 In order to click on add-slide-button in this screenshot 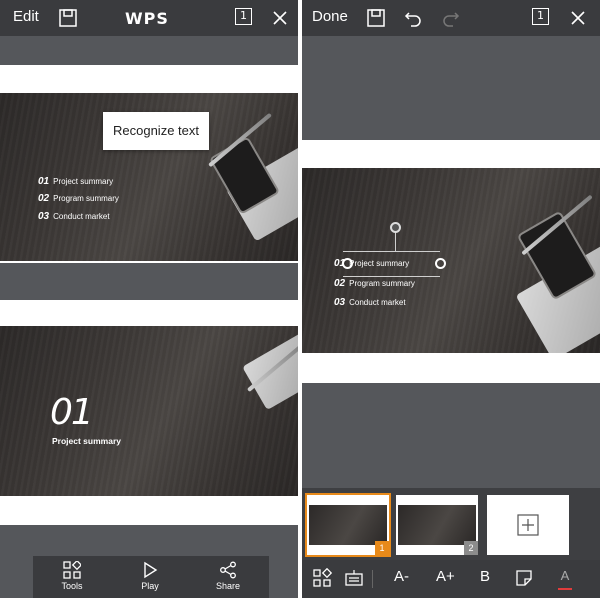, I will do `click(528, 525)`.